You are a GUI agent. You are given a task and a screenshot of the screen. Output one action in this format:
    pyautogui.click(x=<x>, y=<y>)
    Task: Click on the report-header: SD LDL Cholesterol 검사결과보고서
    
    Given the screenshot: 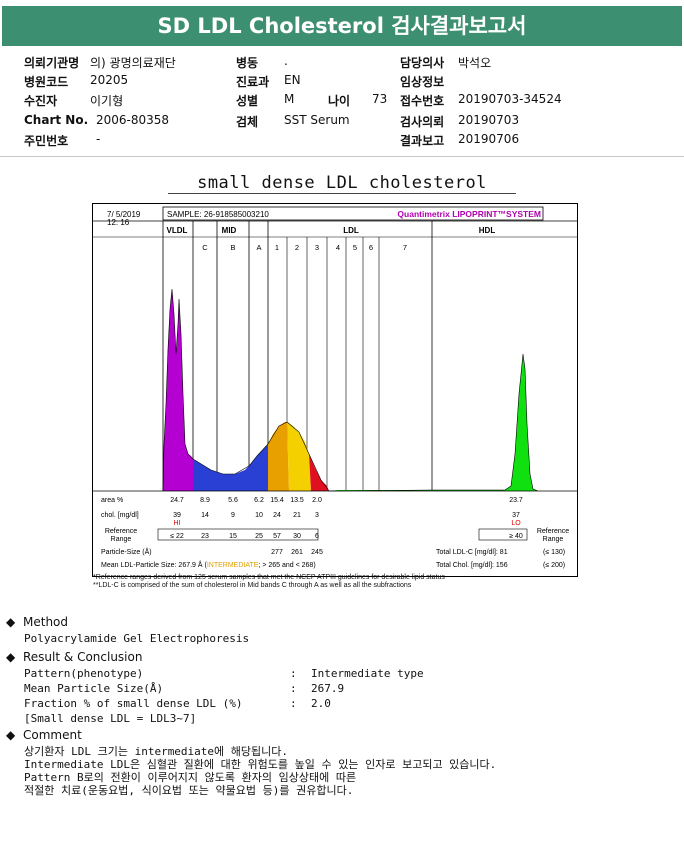 What is the action you would take?
    pyautogui.click(x=342, y=26)
    